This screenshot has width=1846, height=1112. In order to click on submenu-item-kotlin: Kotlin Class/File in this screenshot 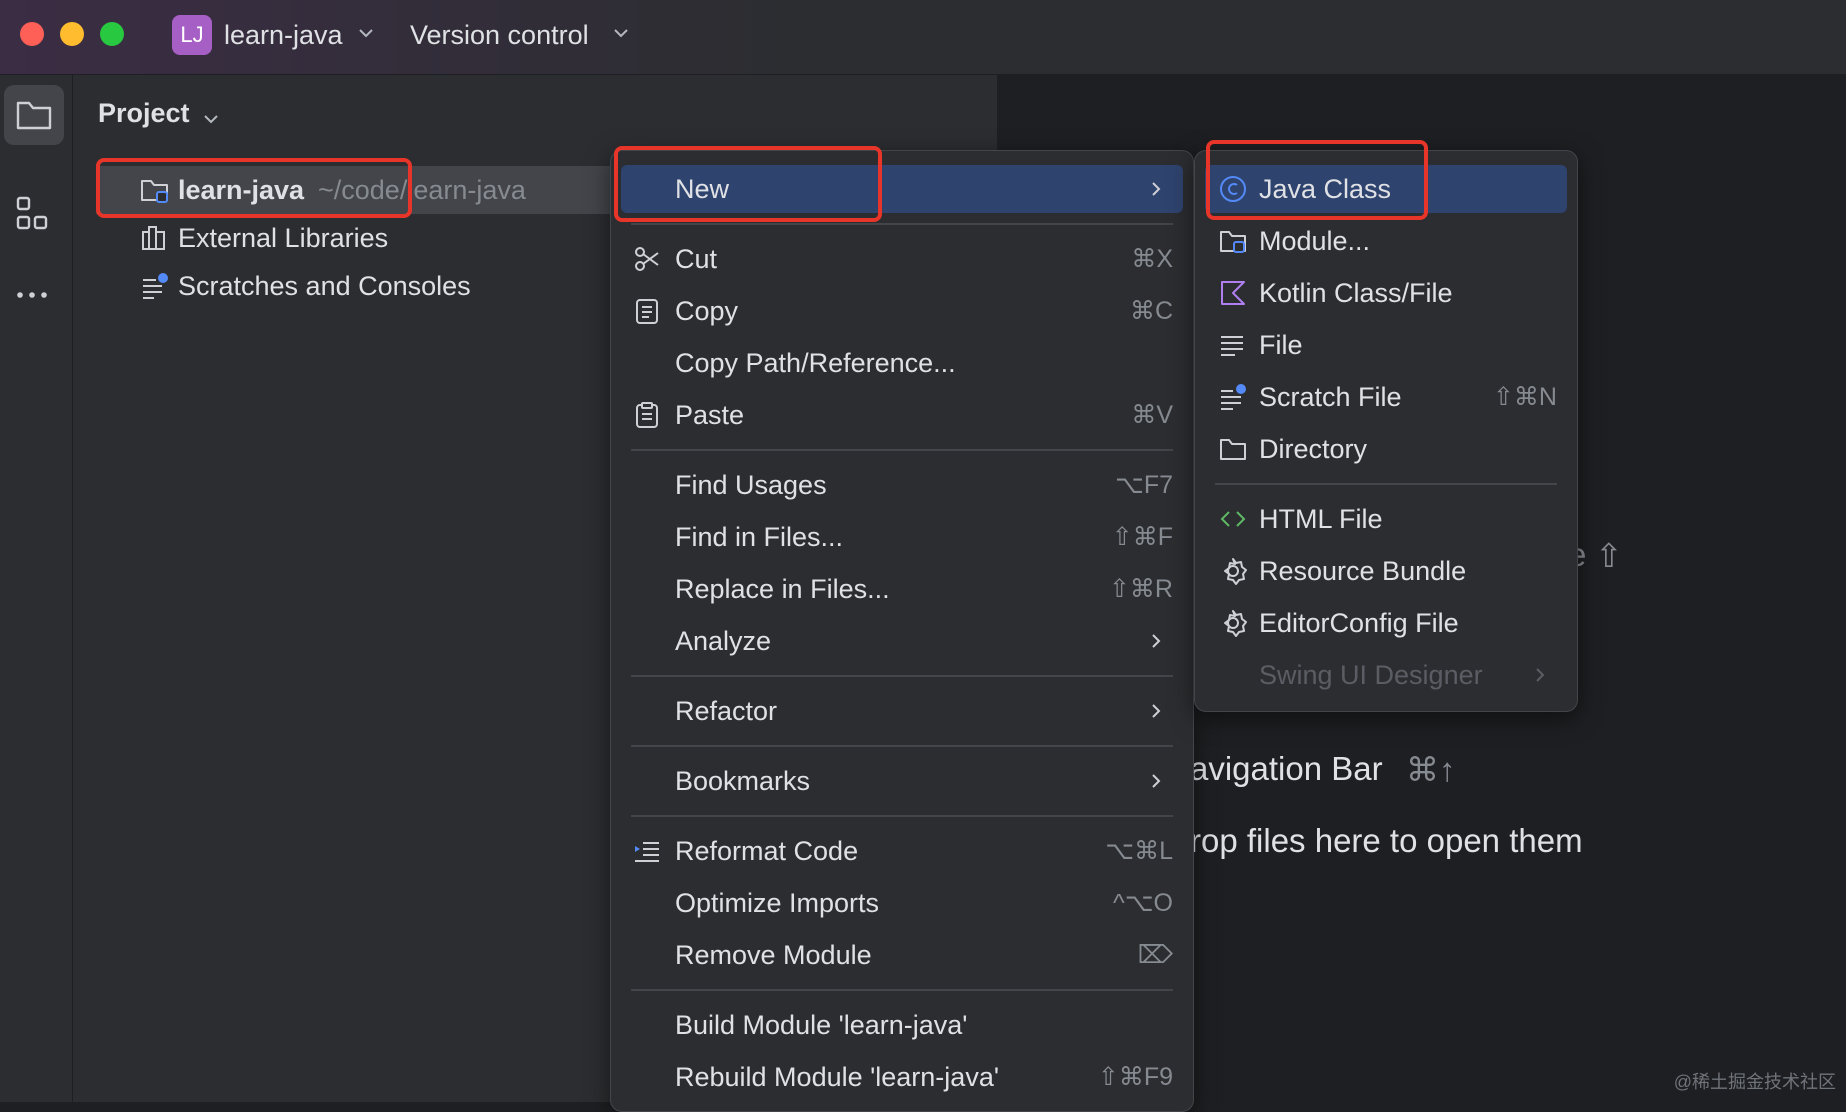, I will do `click(1386, 293)`.